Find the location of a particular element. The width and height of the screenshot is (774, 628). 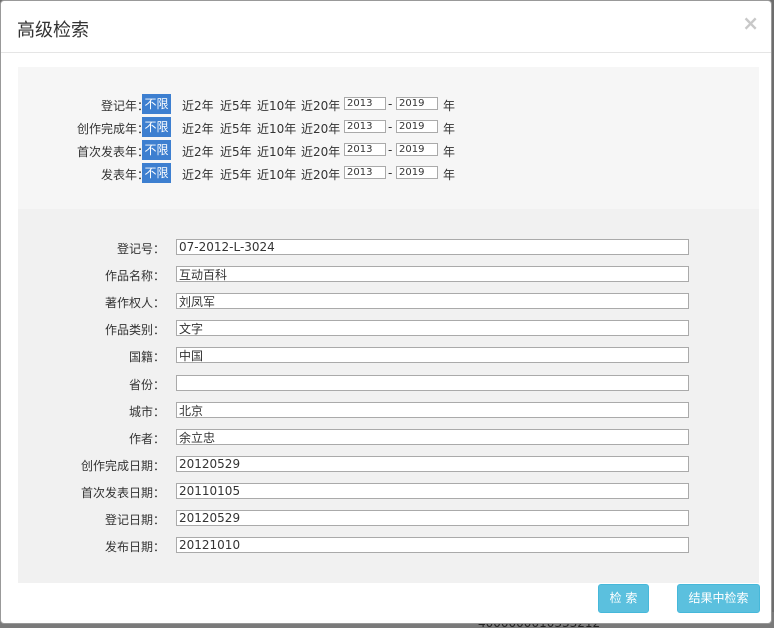

field-row-nationality: 国籍： is located at coordinates (388, 355).